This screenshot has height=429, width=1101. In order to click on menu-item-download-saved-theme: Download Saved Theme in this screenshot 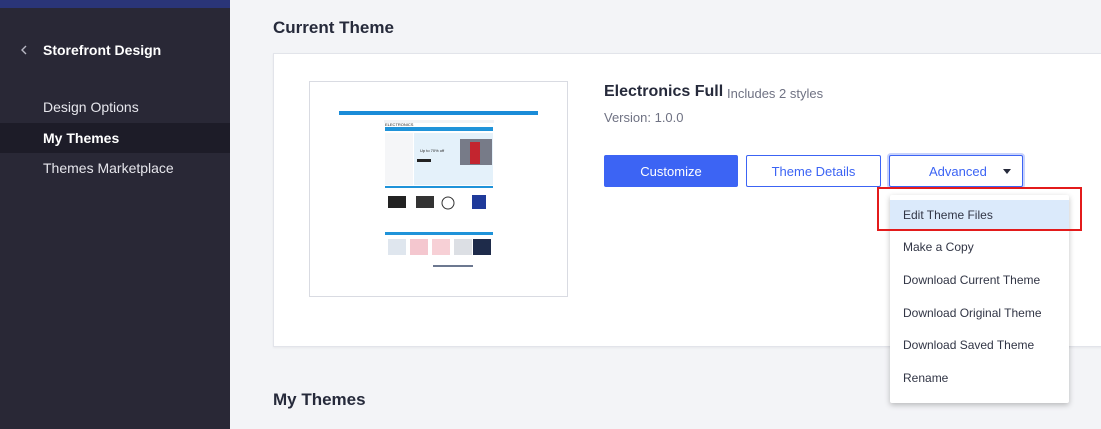, I will do `click(979, 345)`.